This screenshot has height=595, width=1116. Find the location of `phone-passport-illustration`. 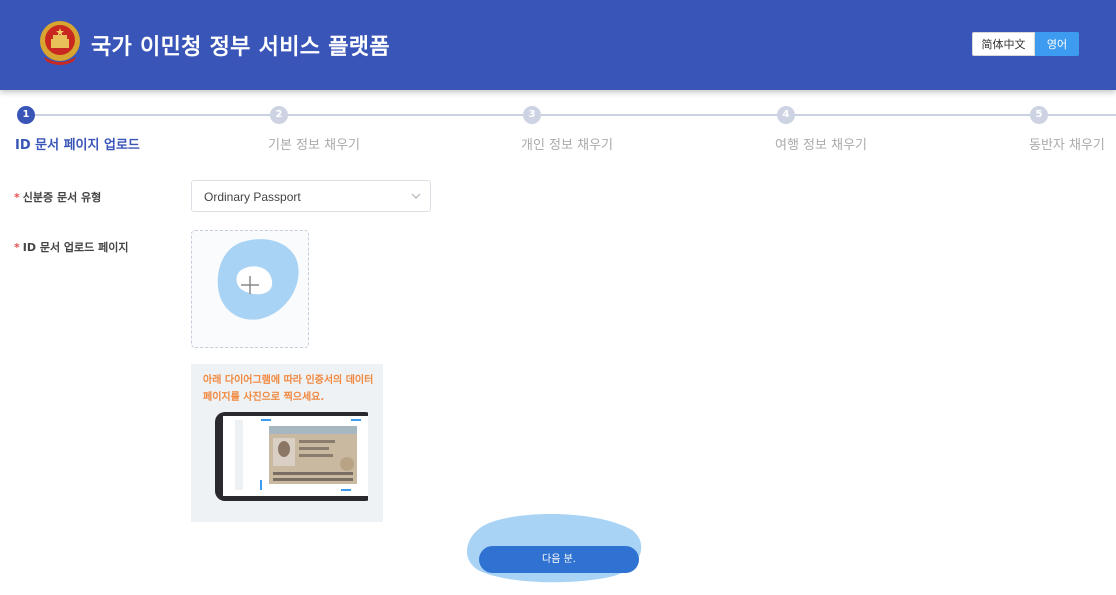

phone-passport-illustration is located at coordinates (291, 456).